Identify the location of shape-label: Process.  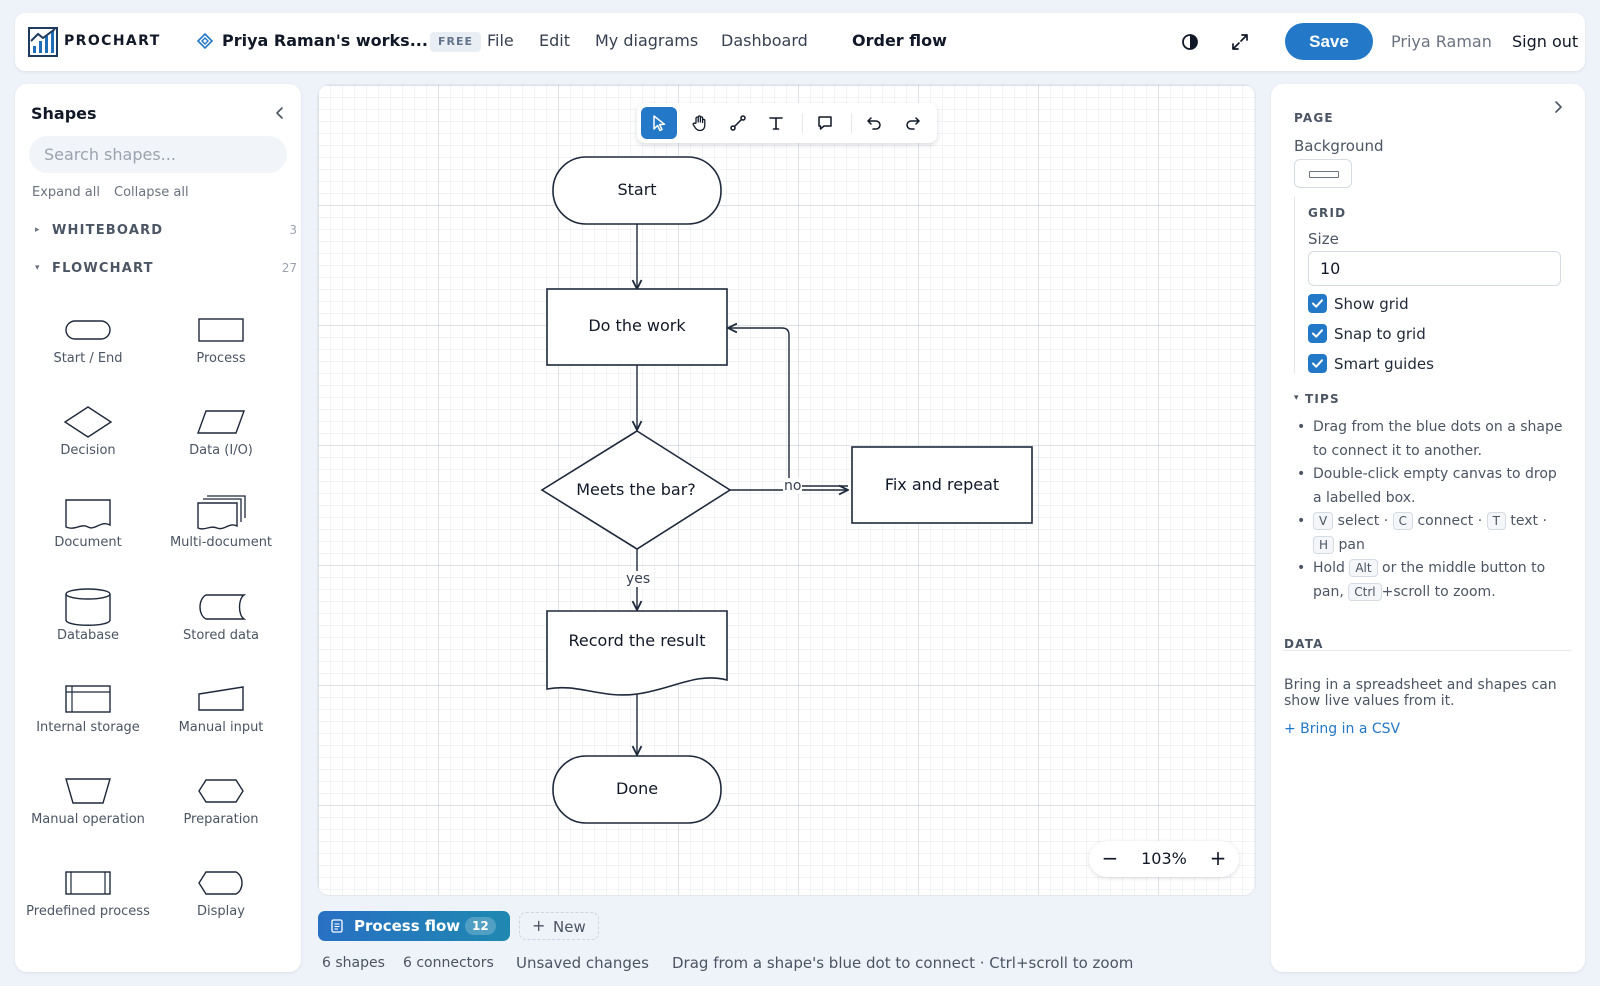
(221, 358).